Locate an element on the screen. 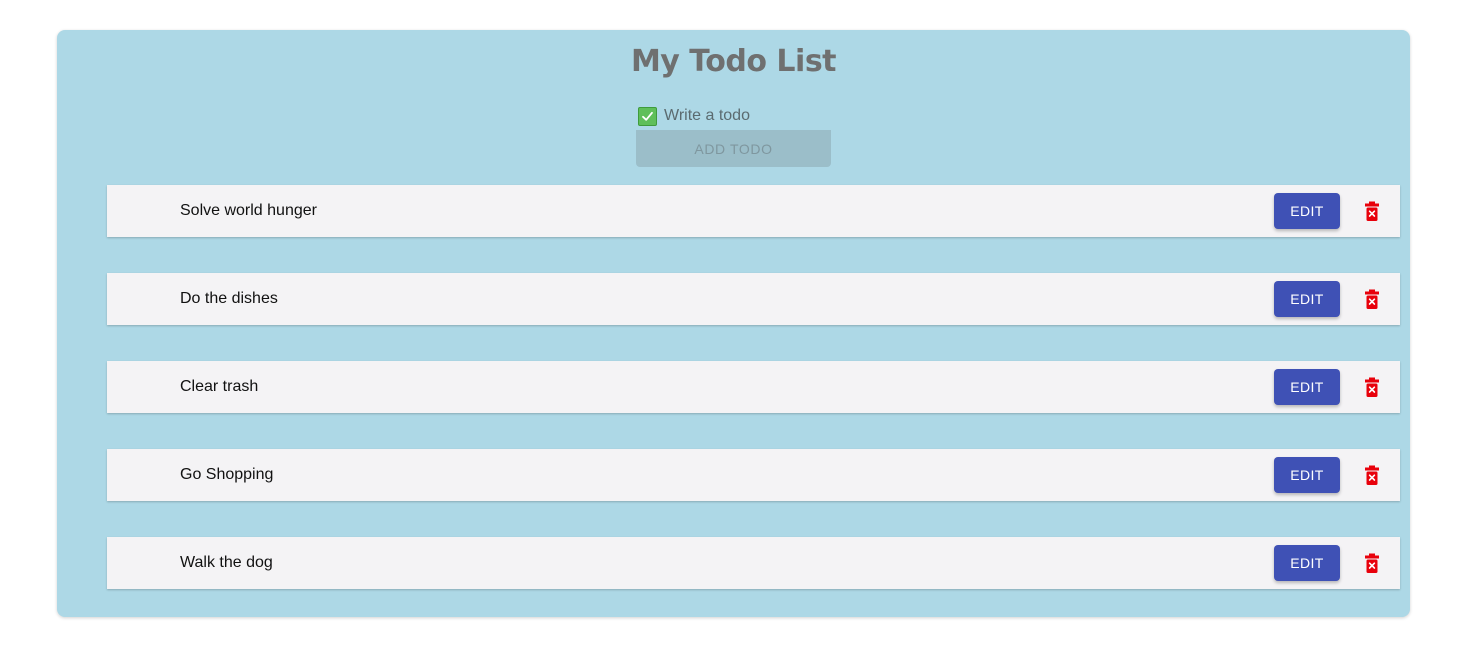 The image size is (1465, 655). todo-item: Go Shopping EDIT is located at coordinates (753, 475).